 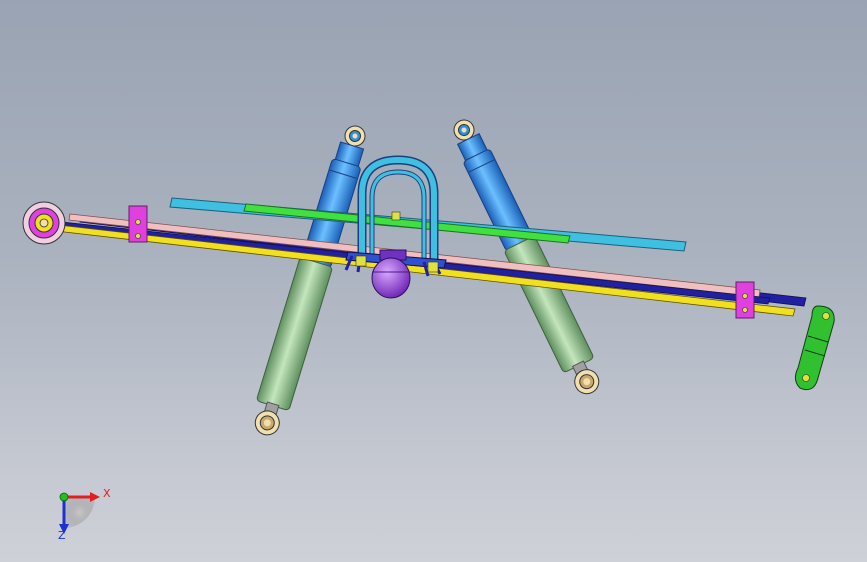 I want to click on spring-clip-rear, so click(x=745, y=300).